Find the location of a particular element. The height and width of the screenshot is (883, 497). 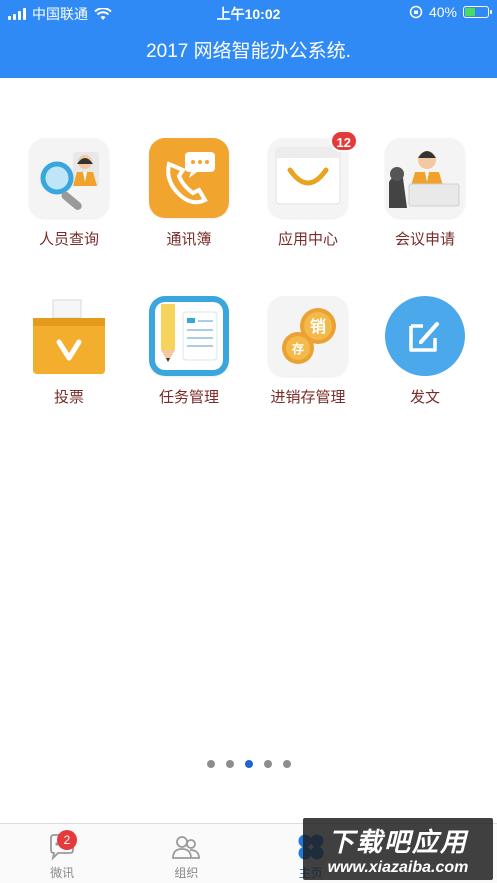

app-person-search: 人员查询 is located at coordinates (69, 193).